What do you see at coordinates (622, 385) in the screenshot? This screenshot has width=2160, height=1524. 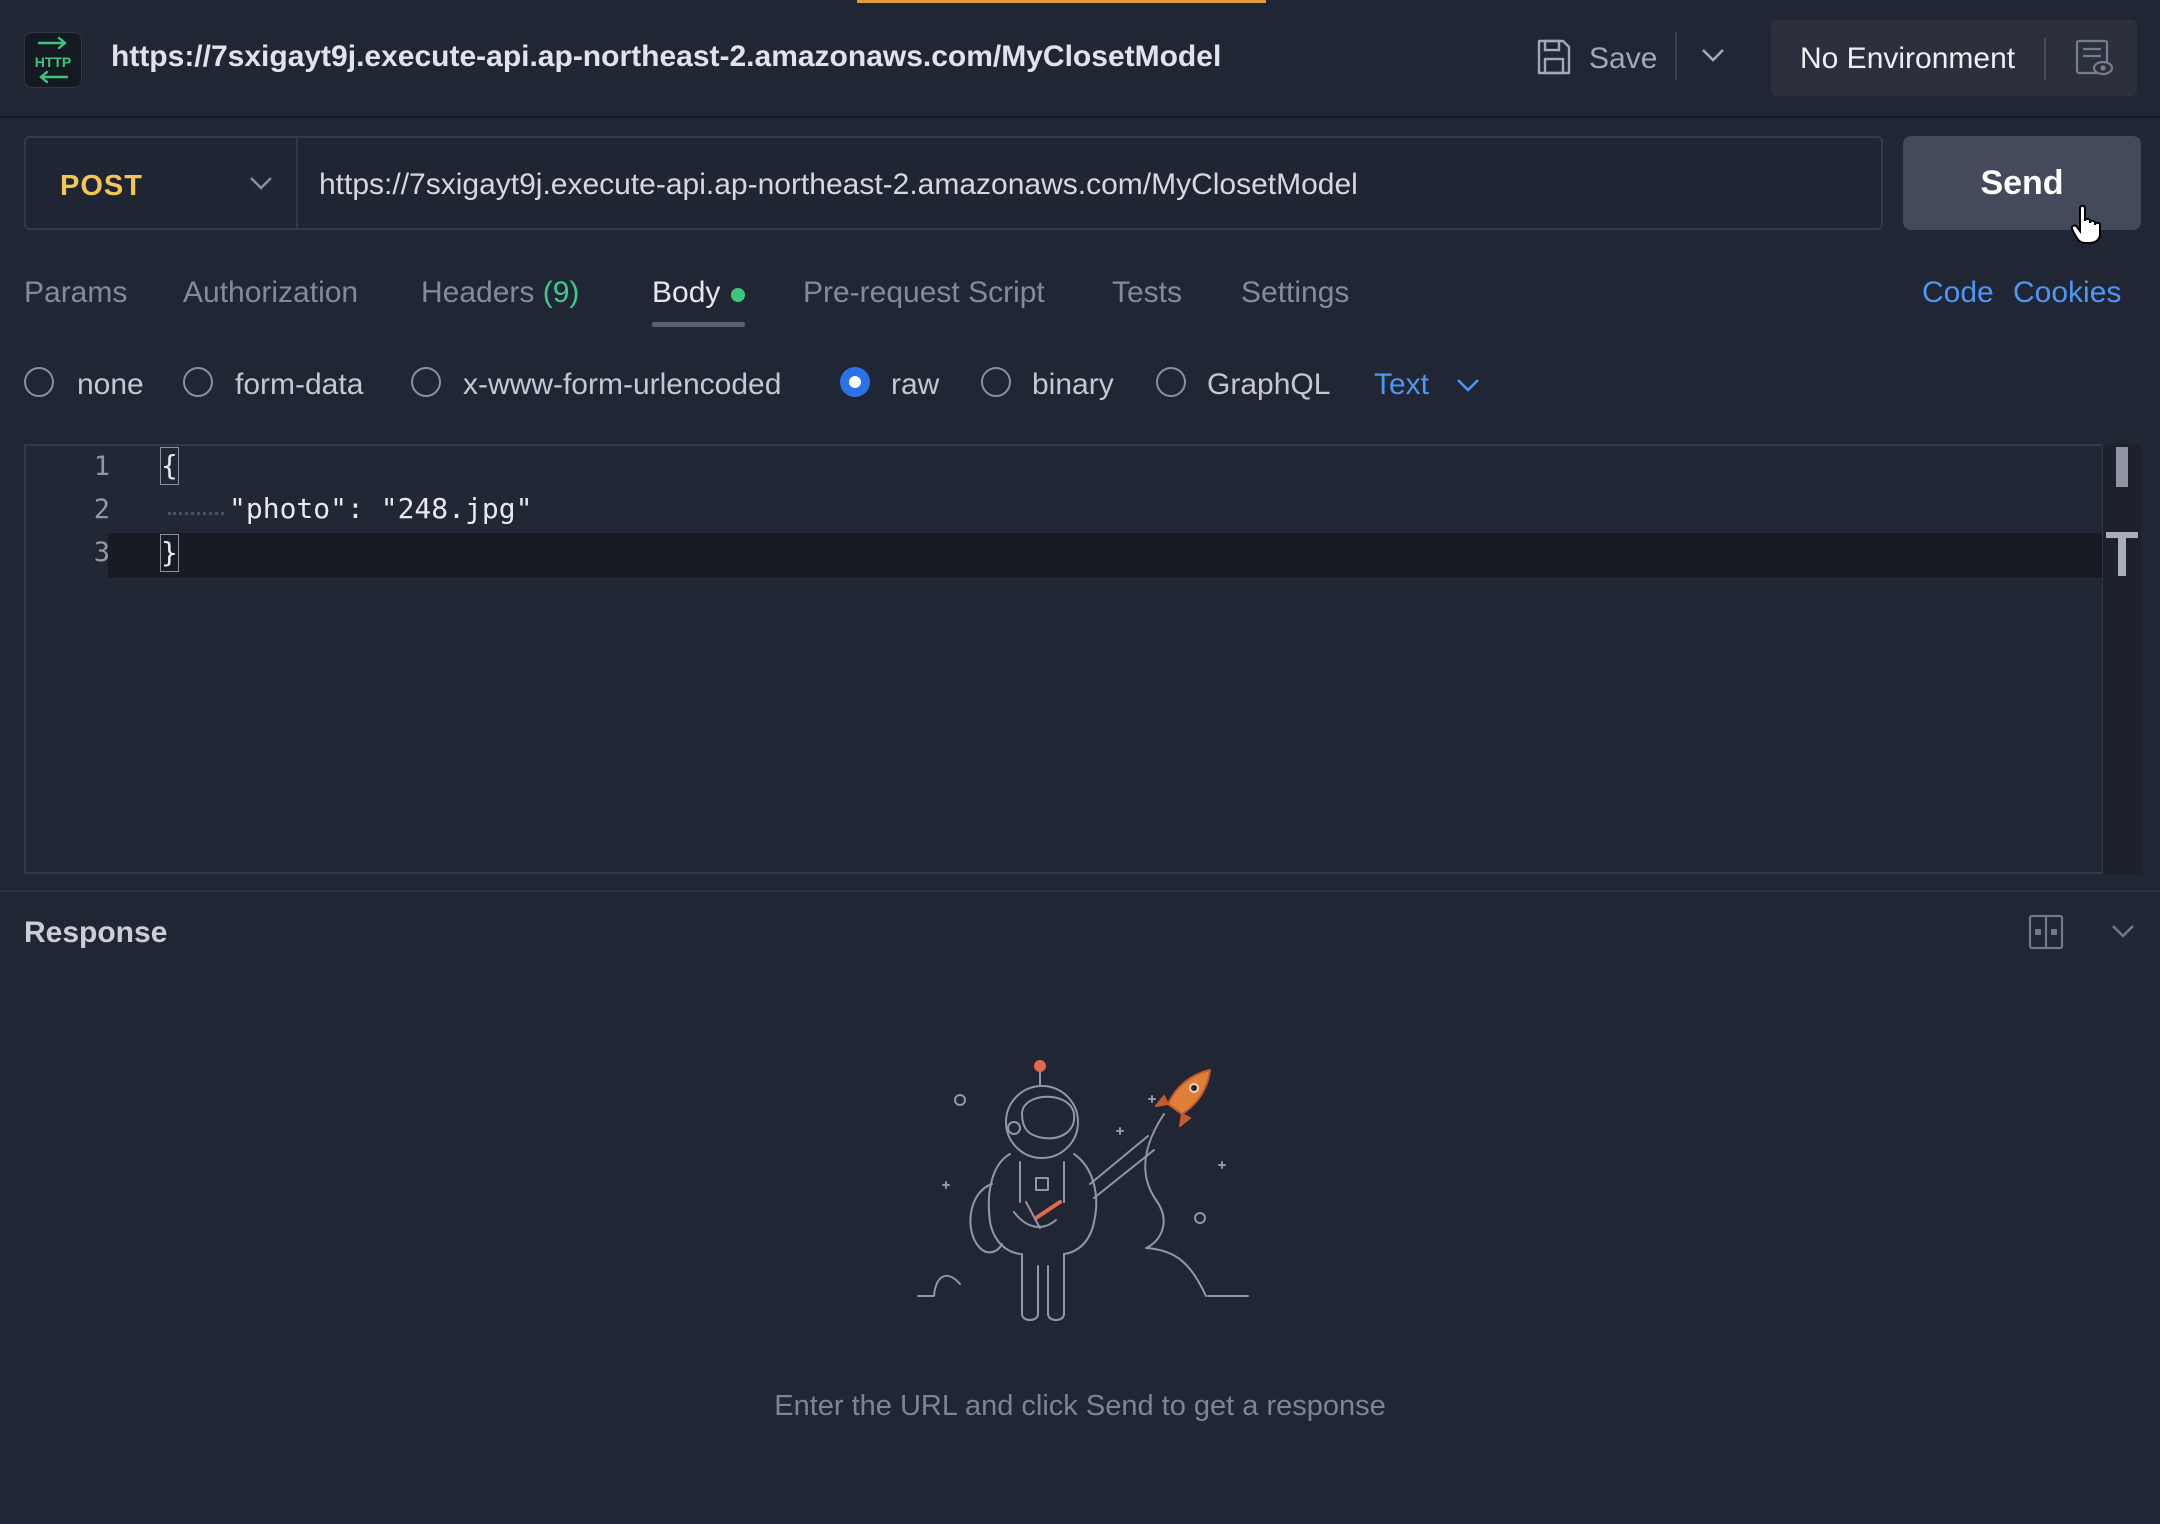 I see `radio-label-x-www-form-urlencoded: x-www-form-urlencoded` at bounding box center [622, 385].